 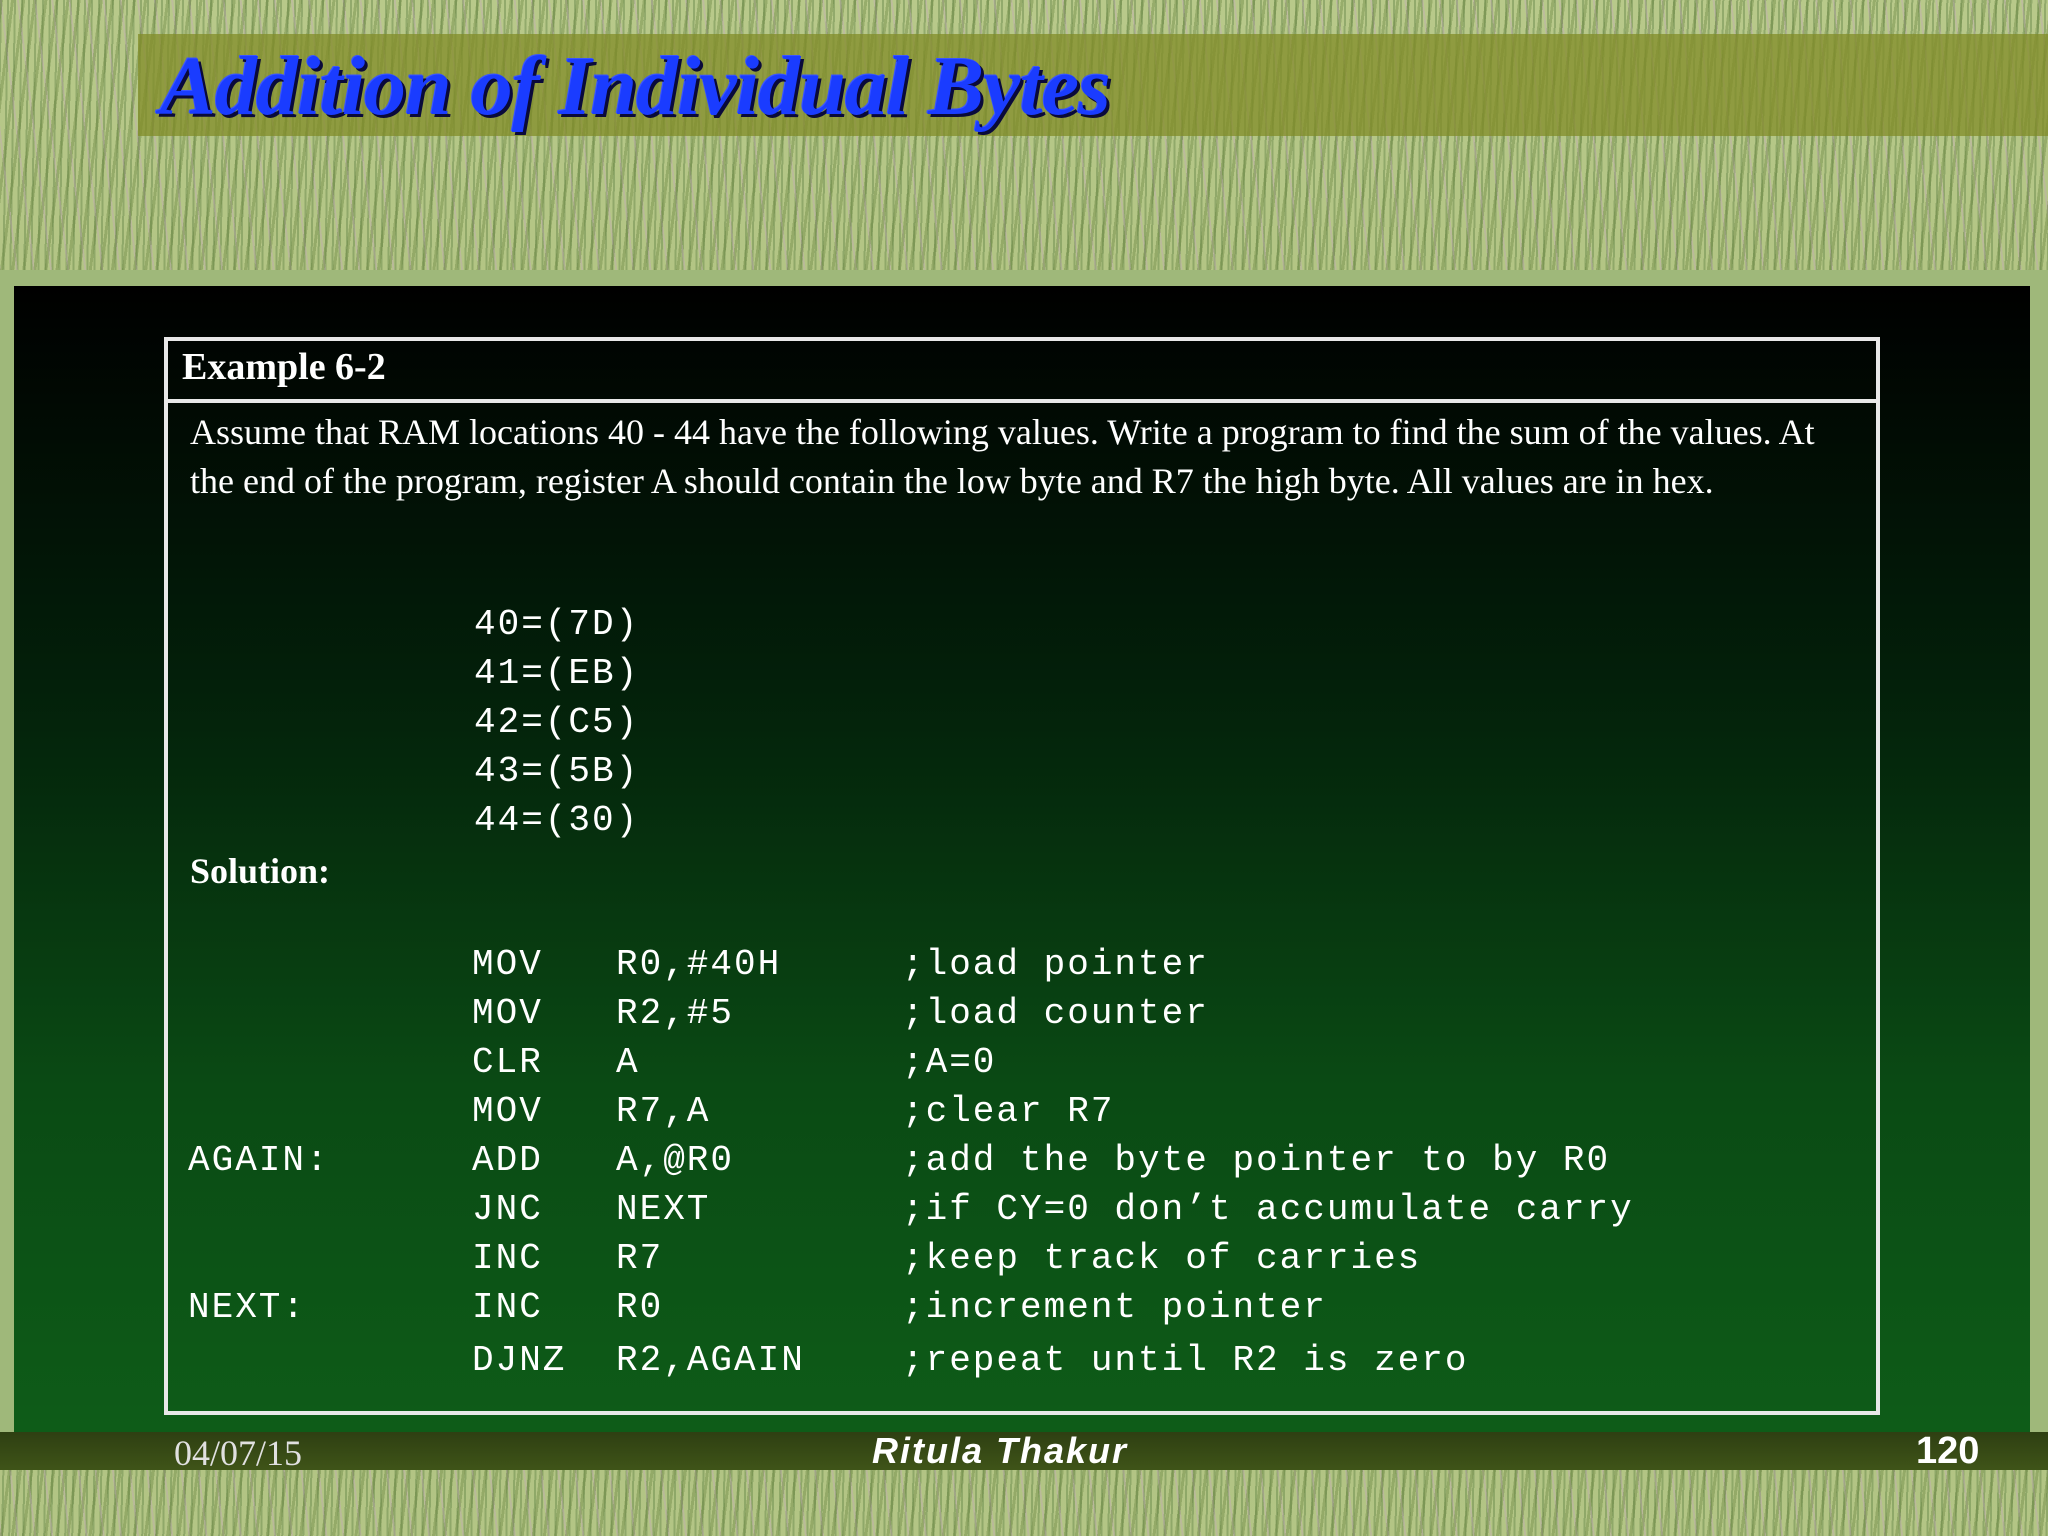 I want to click on footer-author: Ritula Thakur, so click(x=1000, y=1450).